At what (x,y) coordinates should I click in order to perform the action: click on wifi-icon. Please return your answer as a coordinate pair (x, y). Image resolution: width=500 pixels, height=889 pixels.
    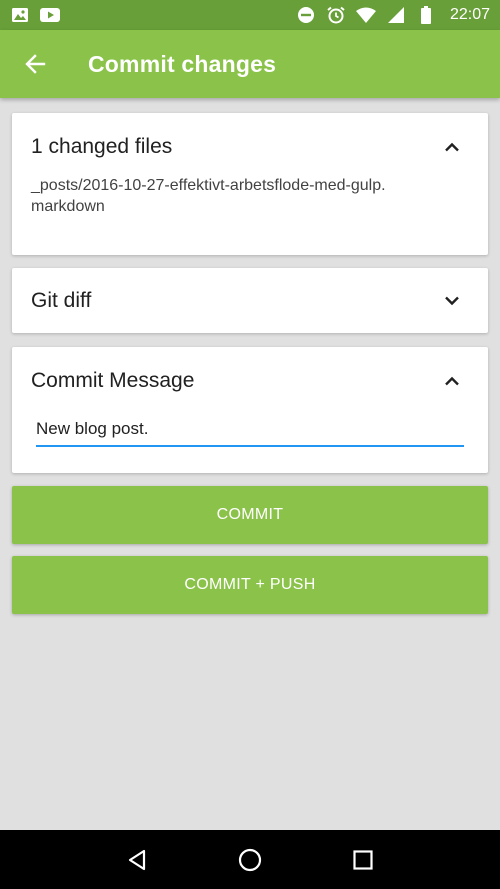
    Looking at the image, I should click on (365, 15).